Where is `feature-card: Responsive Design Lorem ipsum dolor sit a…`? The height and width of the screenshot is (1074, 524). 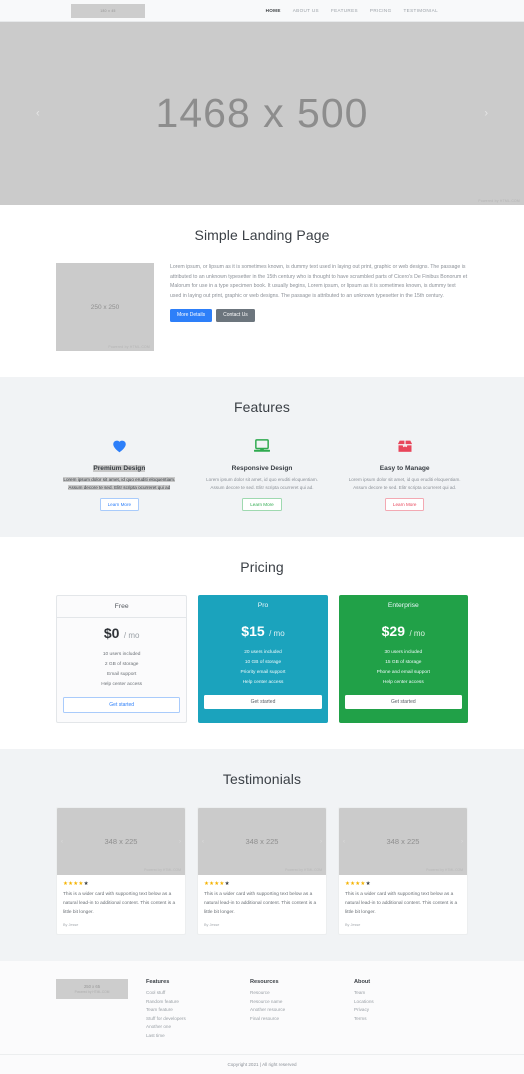 feature-card: Responsive Design Lorem ipsum dolor sit a… is located at coordinates (262, 473).